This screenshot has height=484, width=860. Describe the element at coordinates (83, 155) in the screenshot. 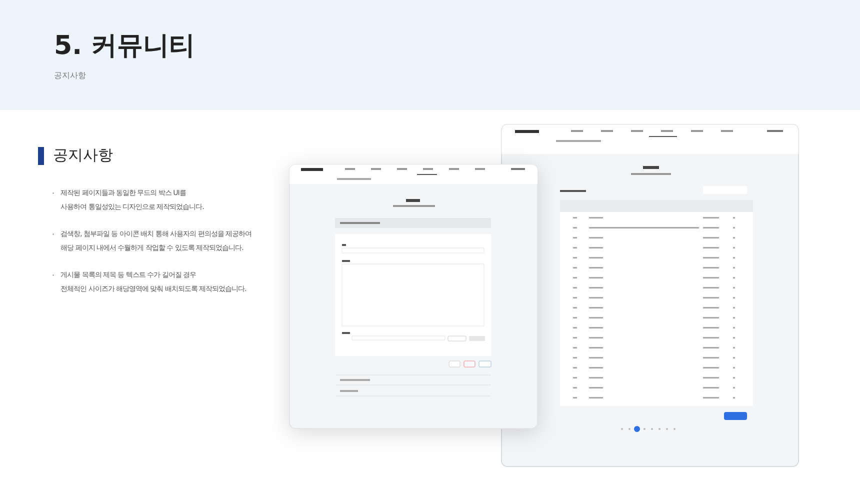

I see `section-title: 공지사항` at that location.